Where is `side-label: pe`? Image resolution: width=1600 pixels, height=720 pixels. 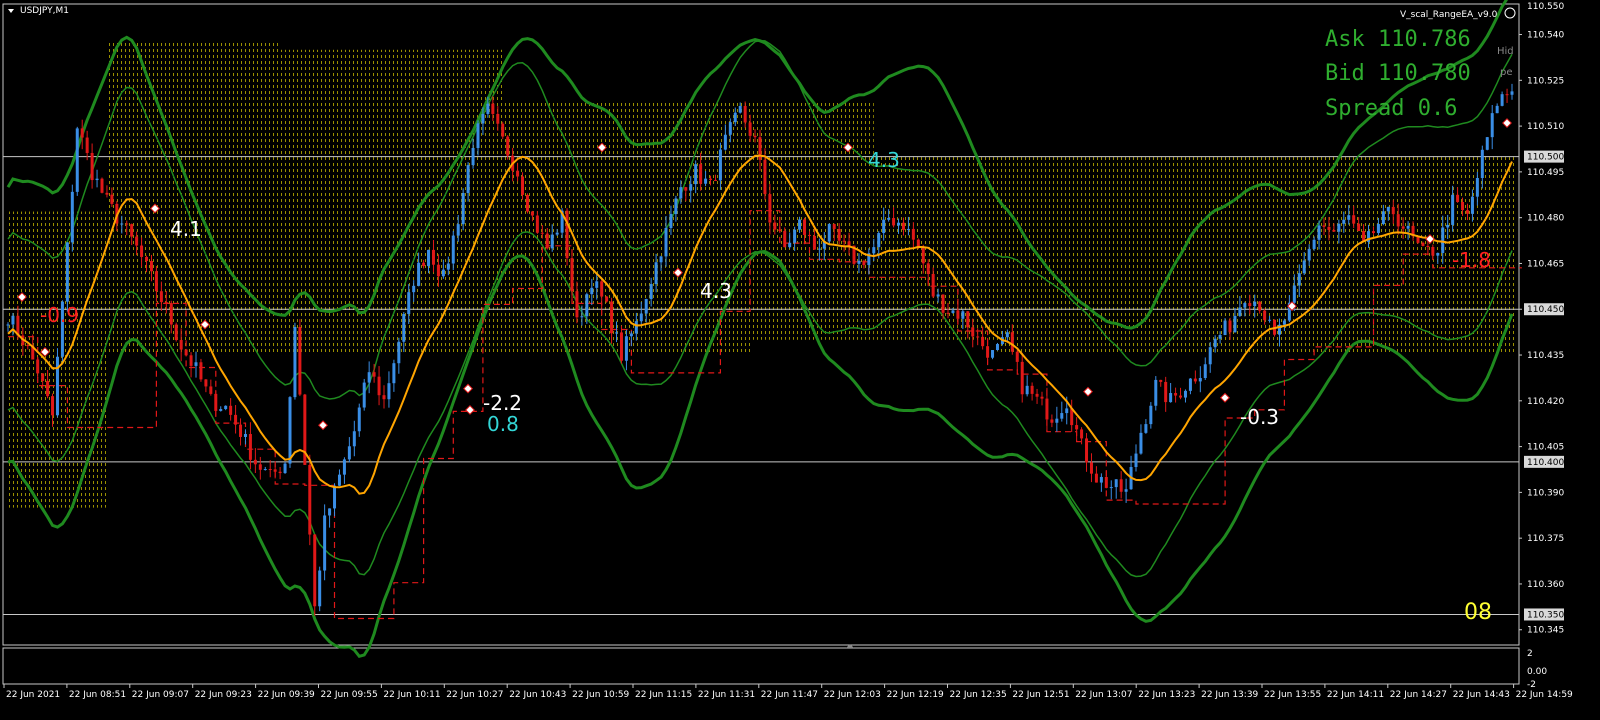
side-label: pe is located at coordinates (1506, 72).